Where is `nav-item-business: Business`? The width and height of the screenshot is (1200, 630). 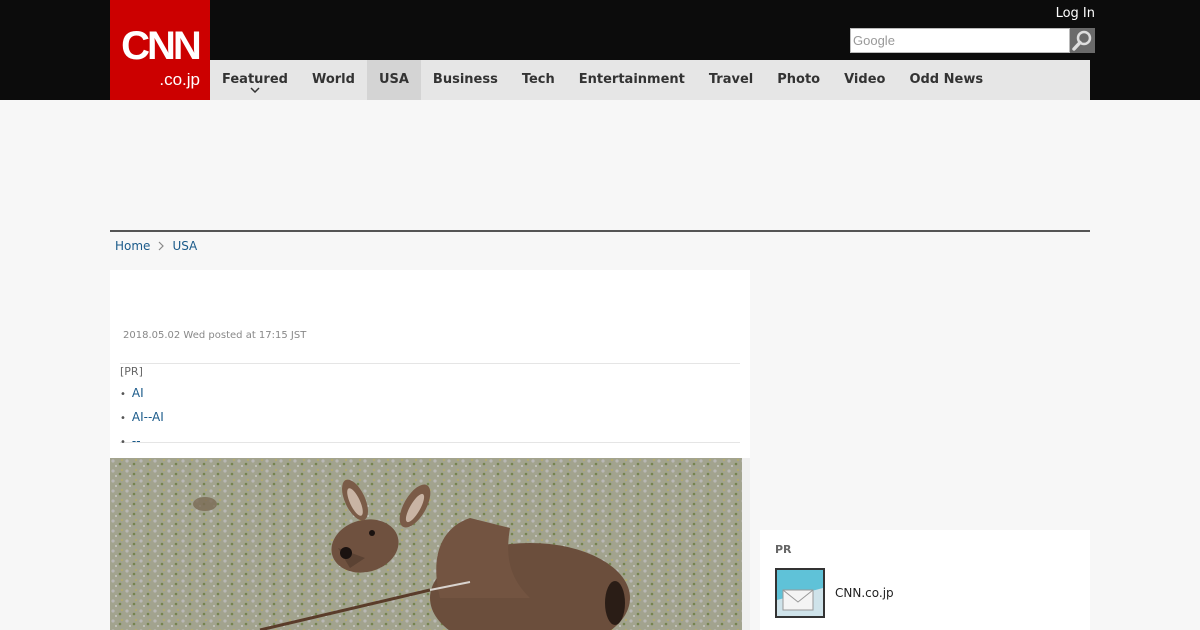 nav-item-business: Business is located at coordinates (465, 80).